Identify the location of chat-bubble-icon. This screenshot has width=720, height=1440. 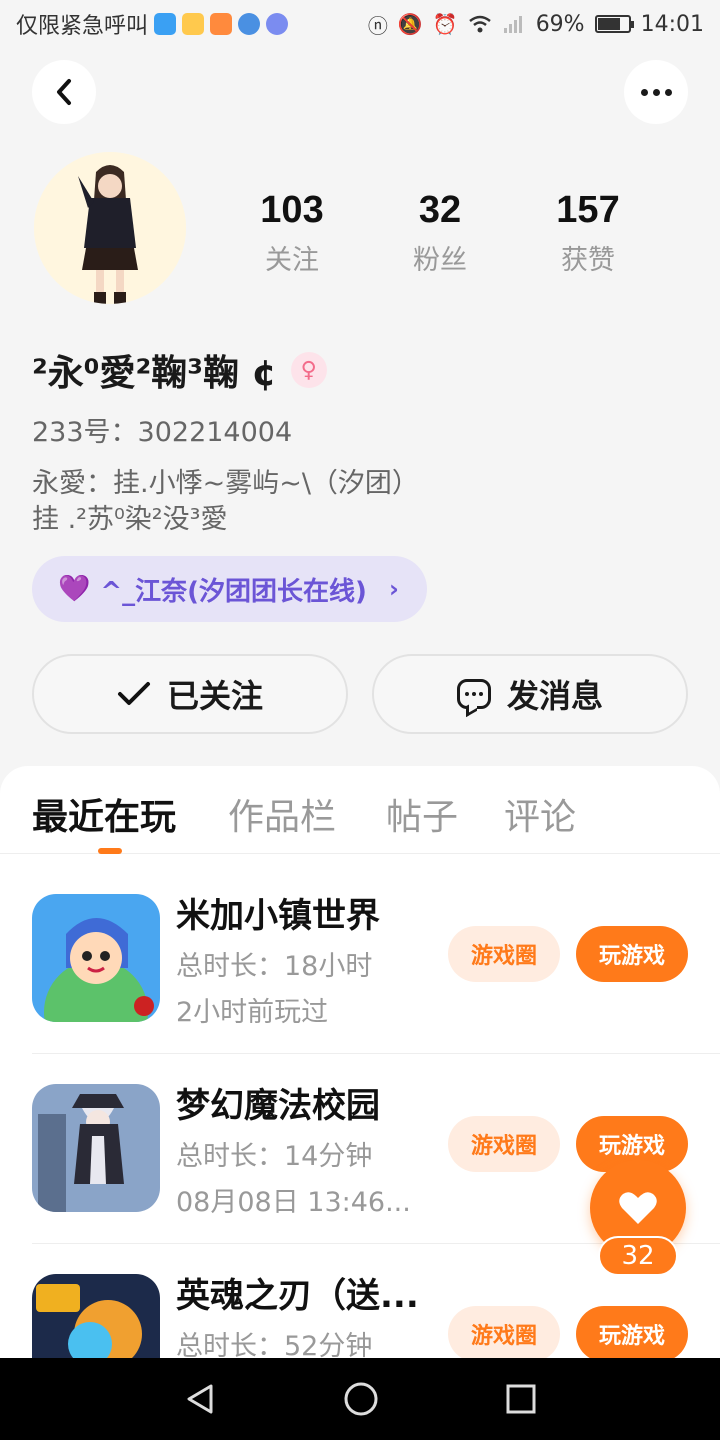
(473, 694).